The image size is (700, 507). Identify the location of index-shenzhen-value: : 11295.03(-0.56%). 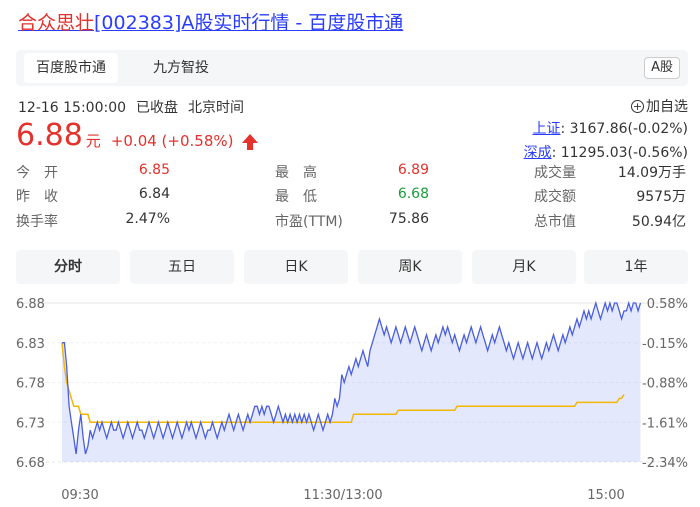
(619, 153).